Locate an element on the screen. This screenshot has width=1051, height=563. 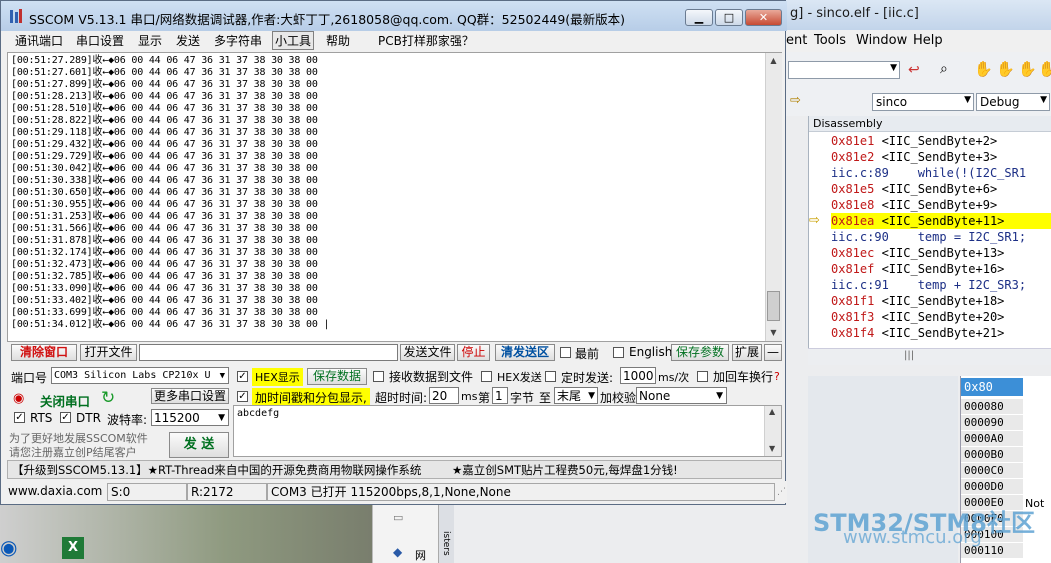
menu-serial-settings: 串口设置 is located at coordinates (100, 40).